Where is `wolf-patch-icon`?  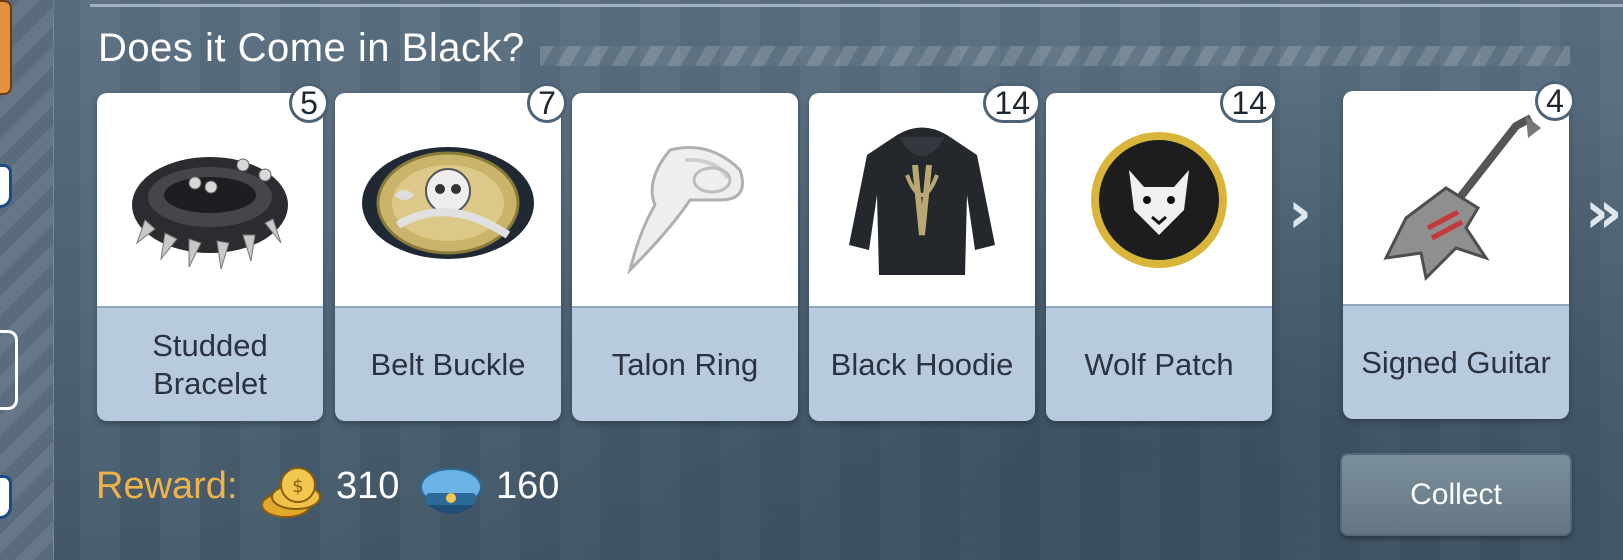
wolf-patch-icon is located at coordinates (1159, 199).